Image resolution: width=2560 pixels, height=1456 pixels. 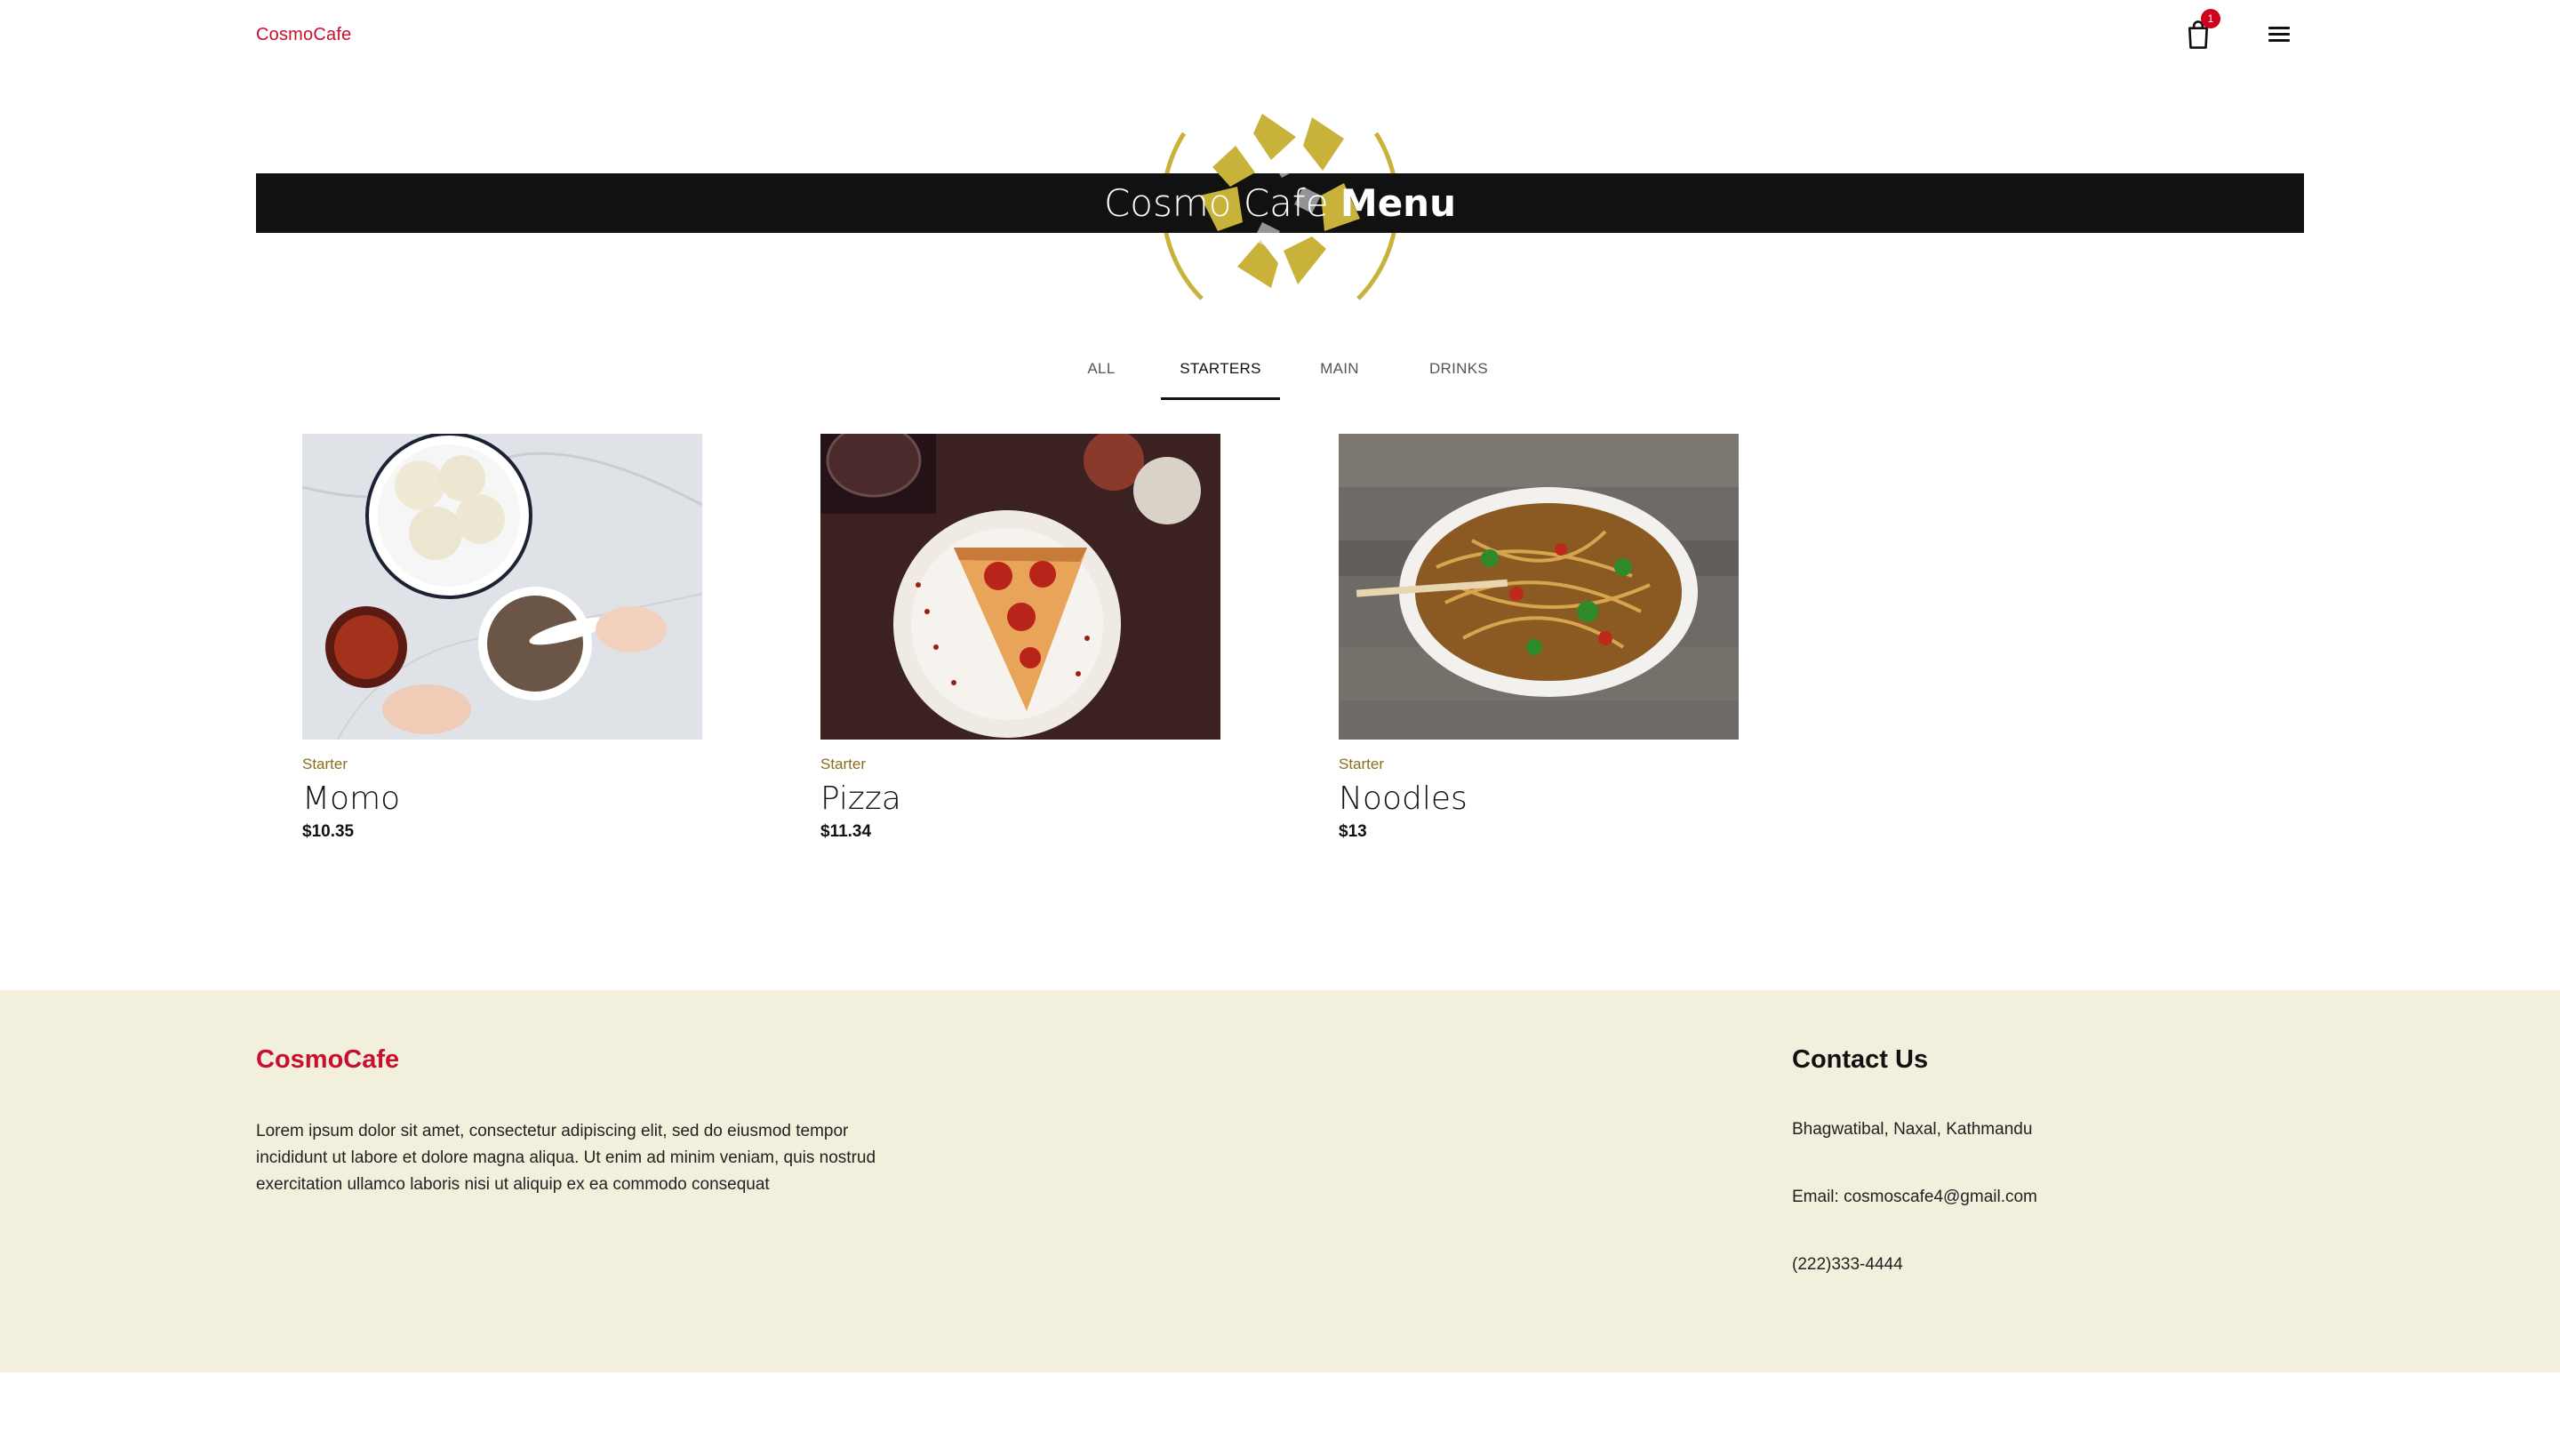 I want to click on page-title: Cosmo Cafe Menu, so click(x=1279, y=203).